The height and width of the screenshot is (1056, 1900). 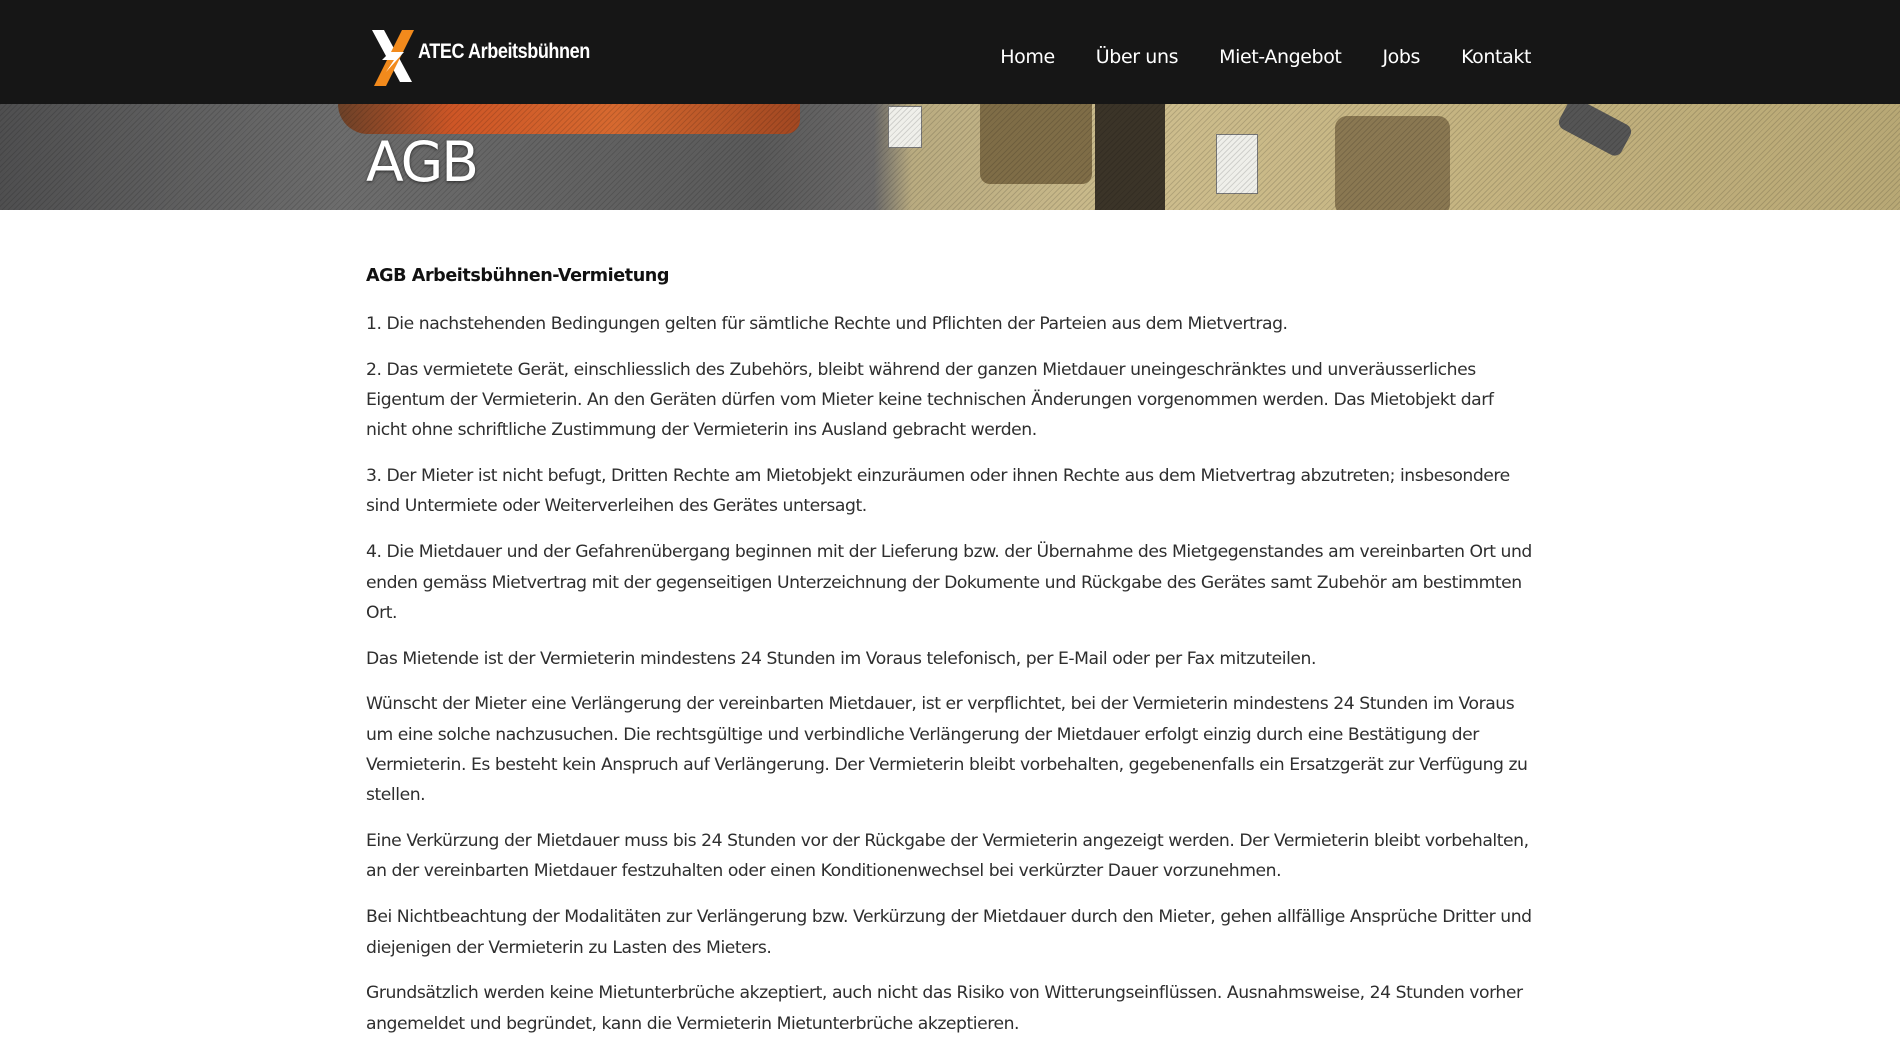 What do you see at coordinates (1496, 57) in the screenshot?
I see `nav-kontakt: Kontakt` at bounding box center [1496, 57].